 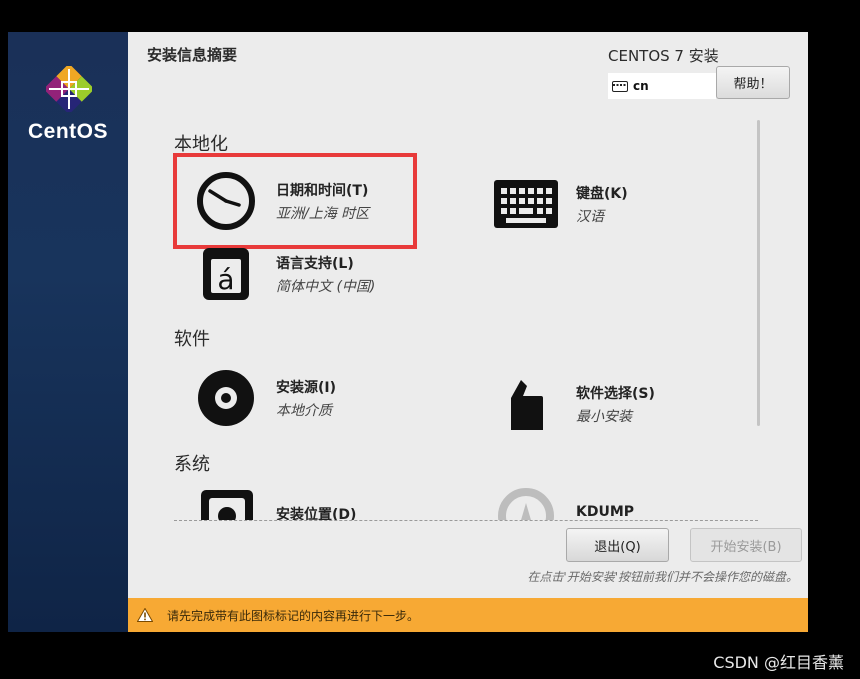 I want to click on sidebar: CentOS, so click(x=68, y=332).